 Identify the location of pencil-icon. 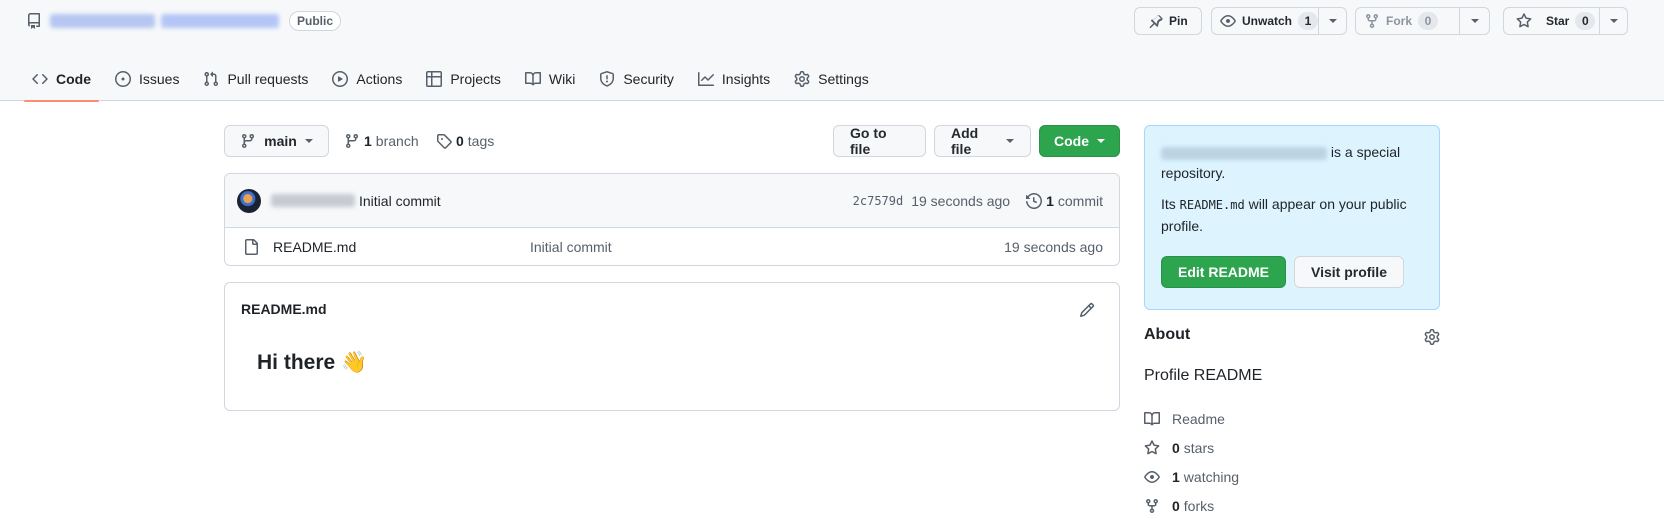
(1087, 310).